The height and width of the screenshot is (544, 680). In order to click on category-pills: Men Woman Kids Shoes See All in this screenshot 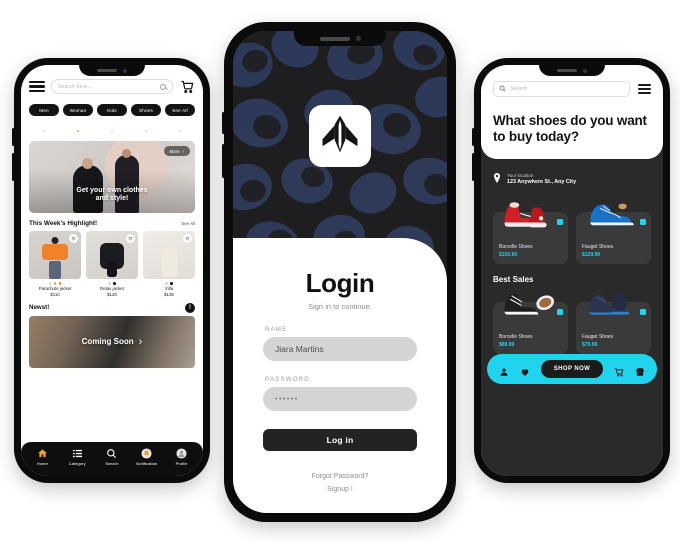, I will do `click(112, 108)`.